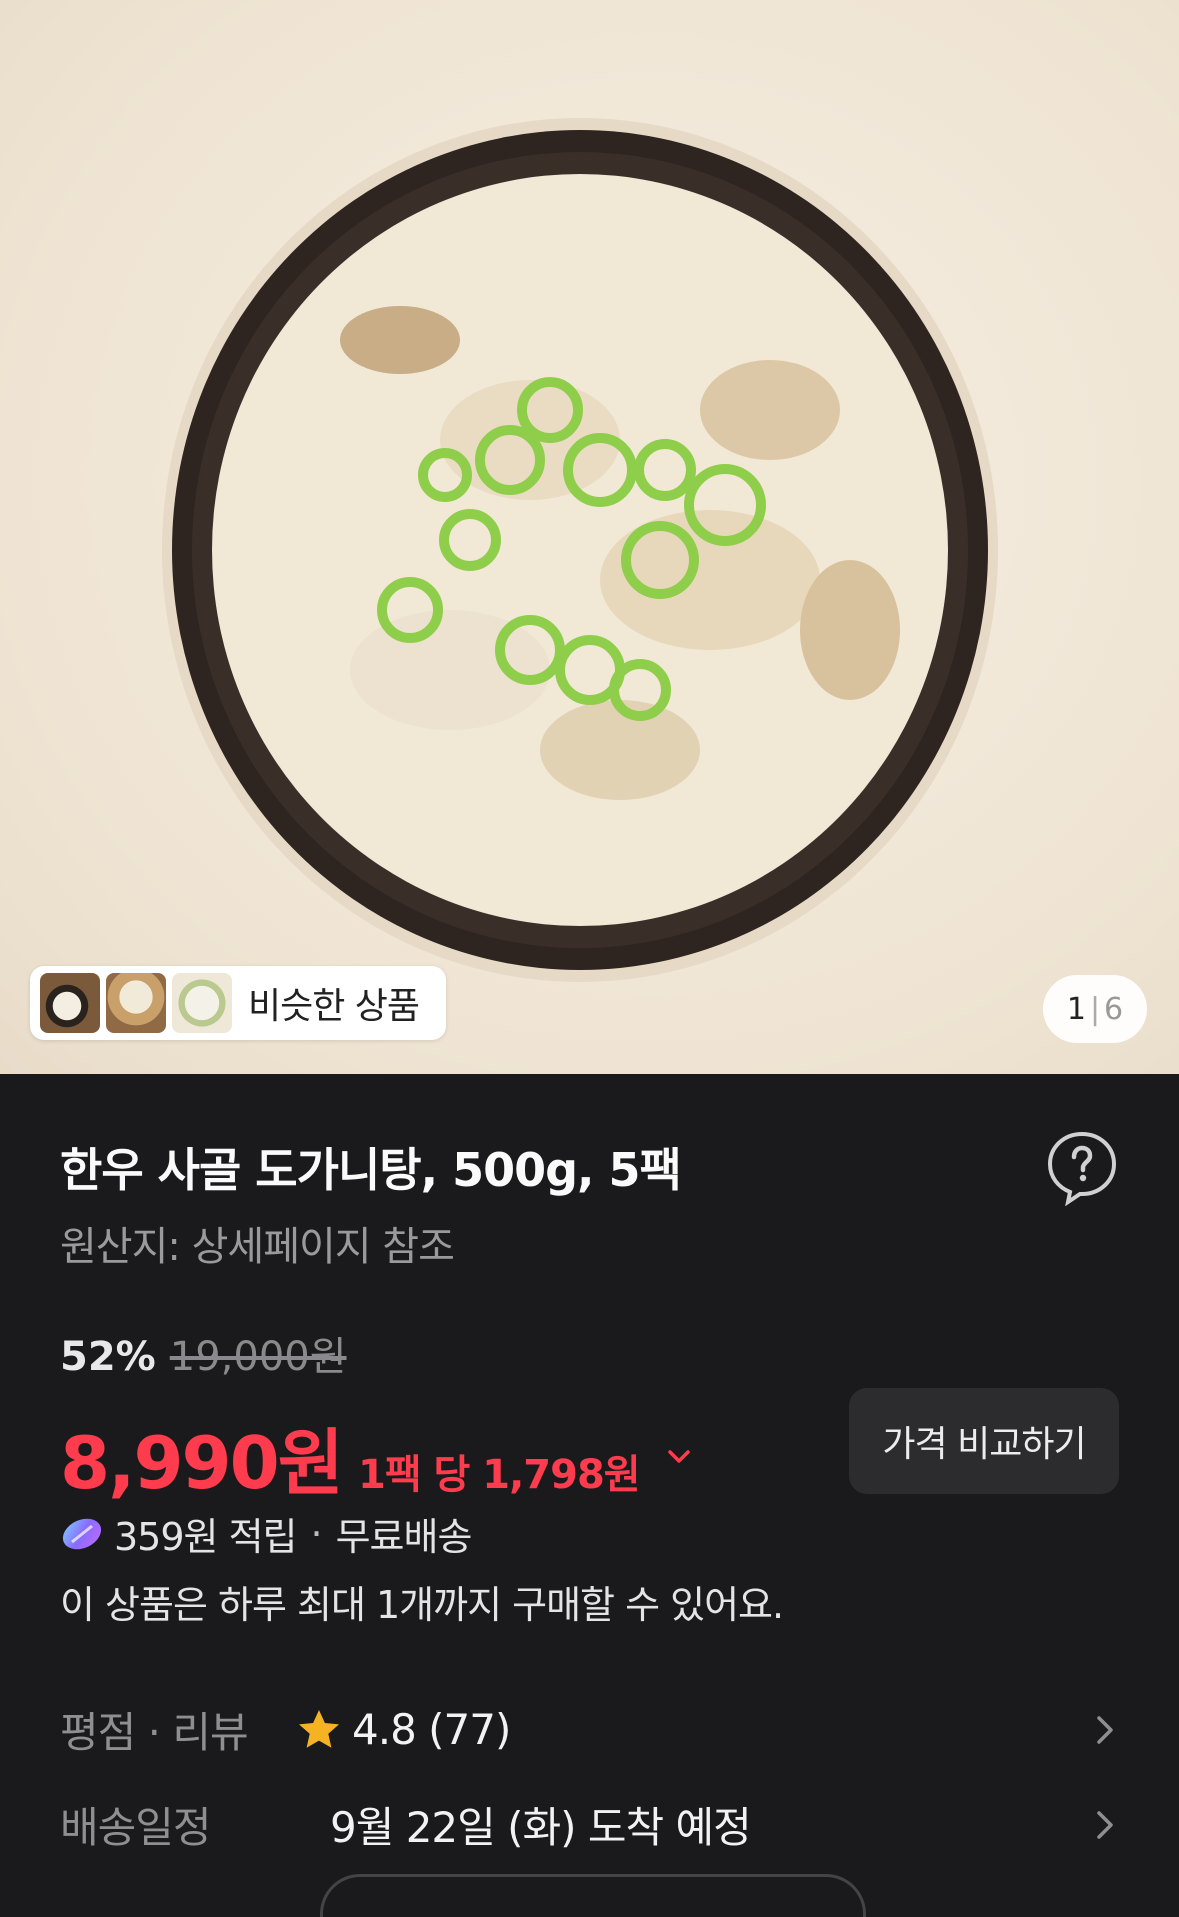  Describe the element at coordinates (1114, 1009) in the screenshot. I see `page-total: 6` at that location.